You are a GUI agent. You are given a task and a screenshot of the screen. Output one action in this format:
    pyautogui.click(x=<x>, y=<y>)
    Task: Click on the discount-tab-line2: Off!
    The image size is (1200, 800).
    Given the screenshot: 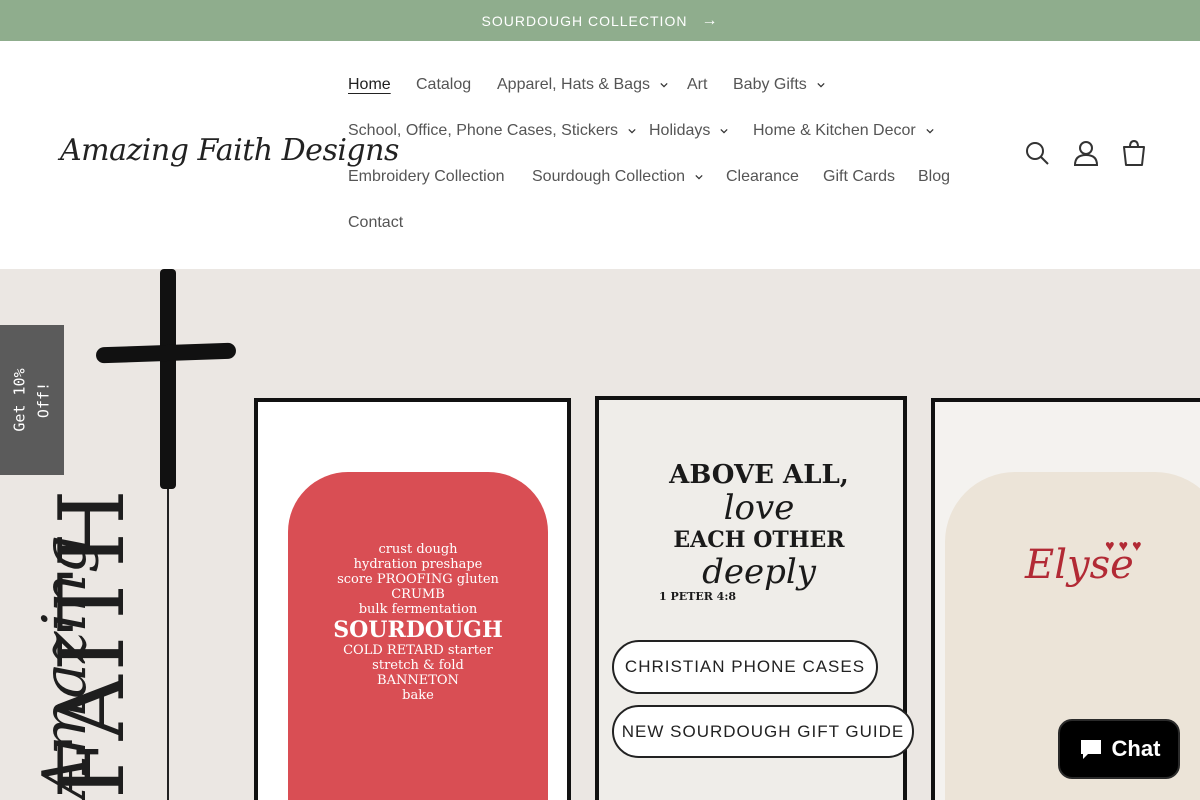 What is the action you would take?
    pyautogui.click(x=44, y=400)
    